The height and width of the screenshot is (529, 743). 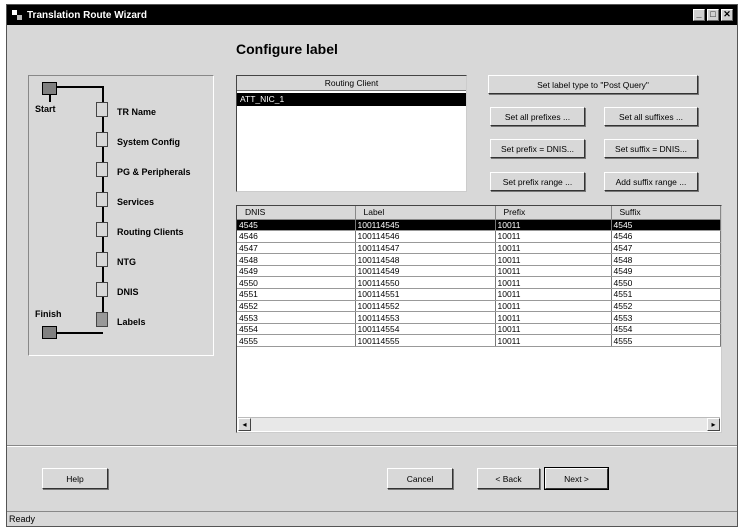 What do you see at coordinates (425, 213) in the screenshot?
I see `column-header-label: Label` at bounding box center [425, 213].